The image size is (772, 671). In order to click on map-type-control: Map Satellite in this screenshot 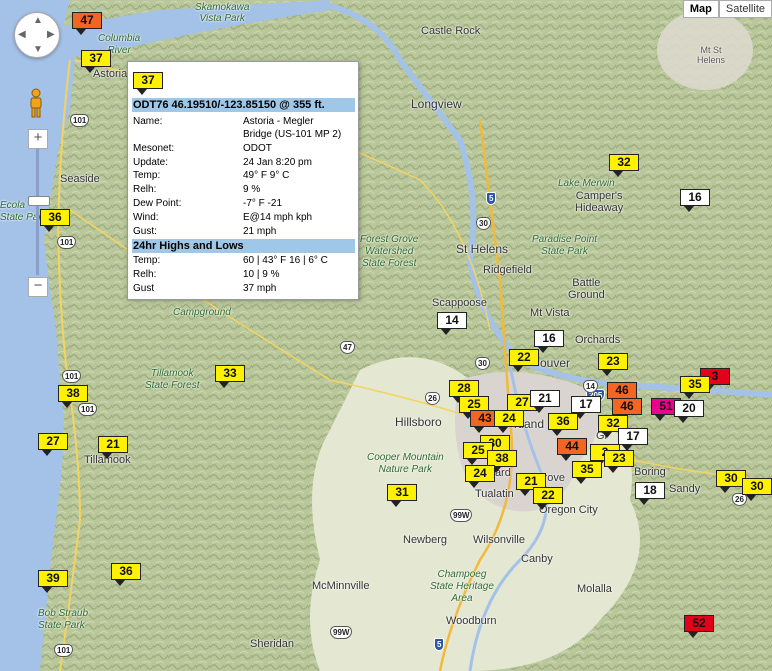, I will do `click(727, 9)`.